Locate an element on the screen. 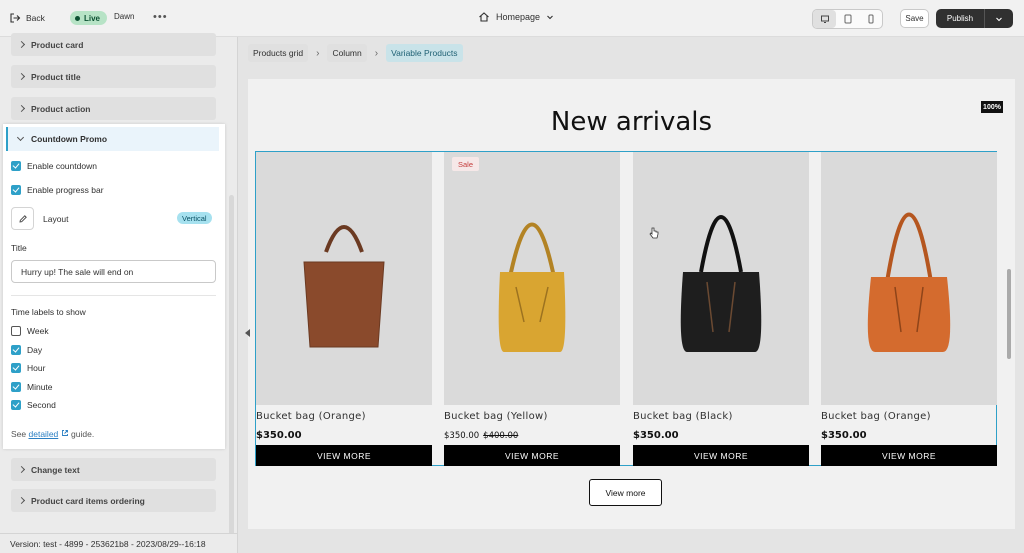 The width and height of the screenshot is (1024, 553). time-label-week-checkbox: Week is located at coordinates (30, 331).